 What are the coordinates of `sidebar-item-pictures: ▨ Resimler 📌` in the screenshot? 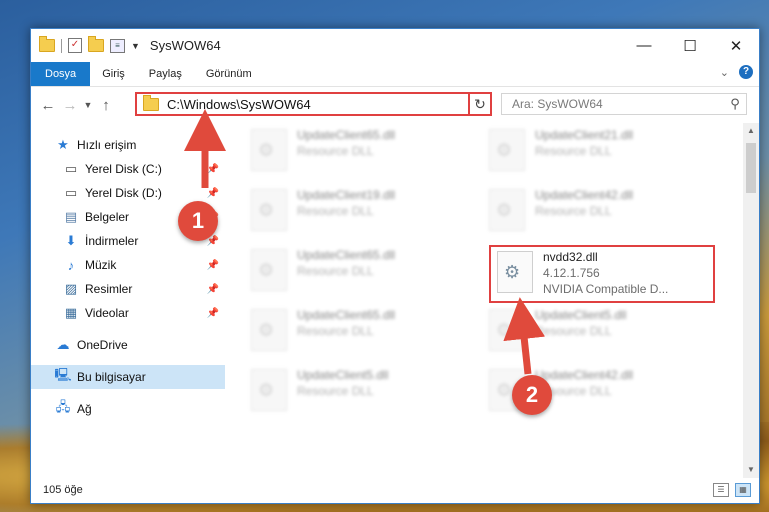 It's located at (128, 289).